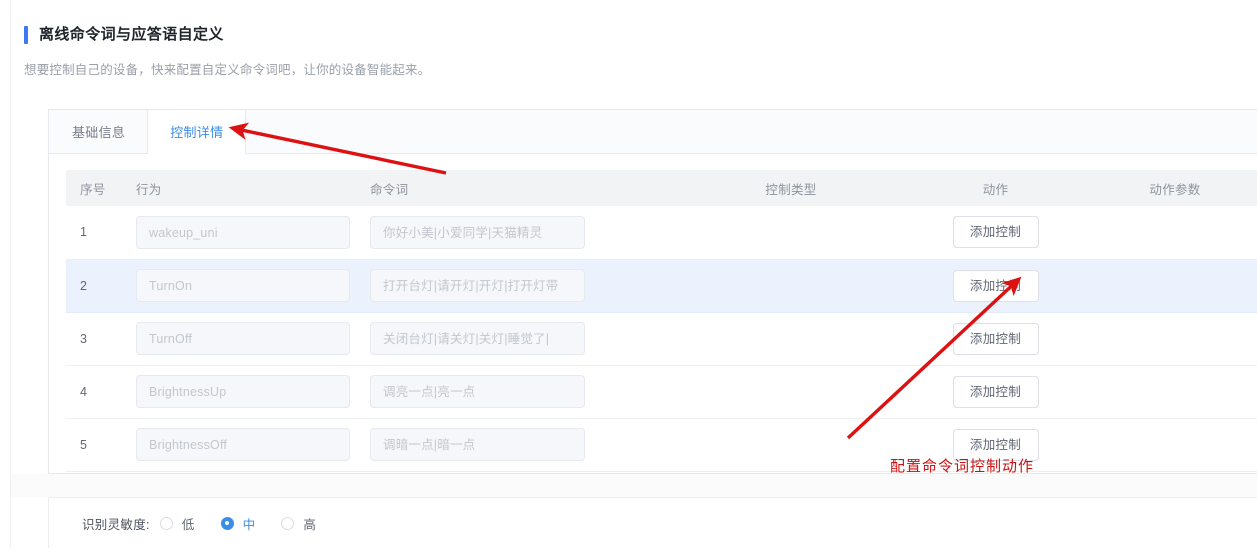 This screenshot has height=553, width=1257. Describe the element at coordinates (188, 524) in the screenshot. I see `sensitivity-option-label: 低` at that location.